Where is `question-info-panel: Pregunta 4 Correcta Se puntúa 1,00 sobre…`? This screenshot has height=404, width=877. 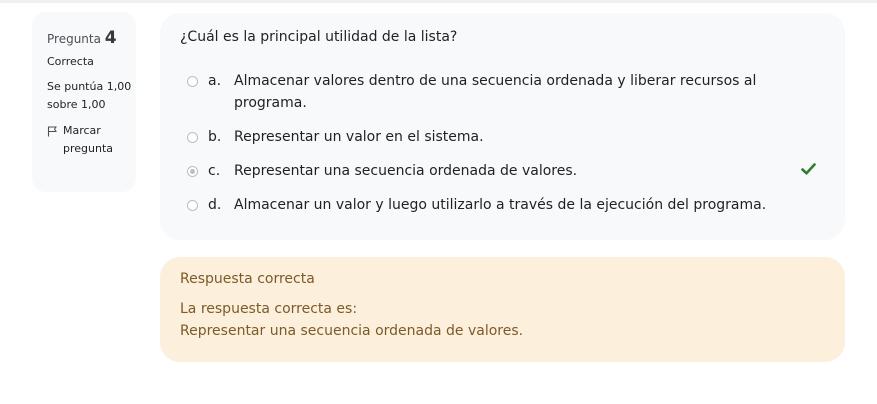
question-info-panel: Pregunta 4 Correcta Se puntúa 1,00 sobre… is located at coordinates (84, 102).